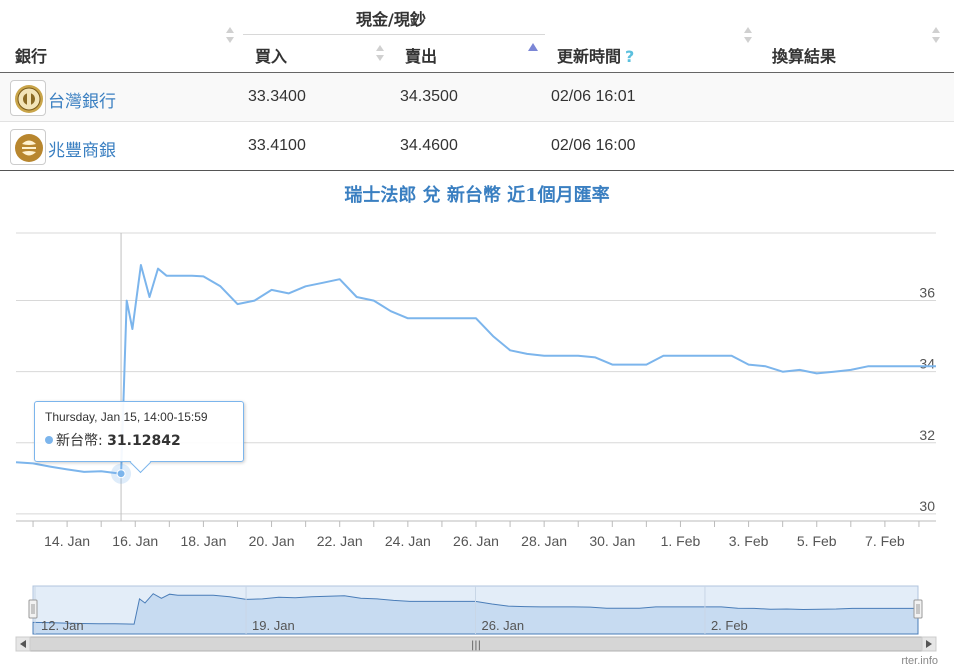  I want to click on sell-rate: 34.3500, so click(429, 96).